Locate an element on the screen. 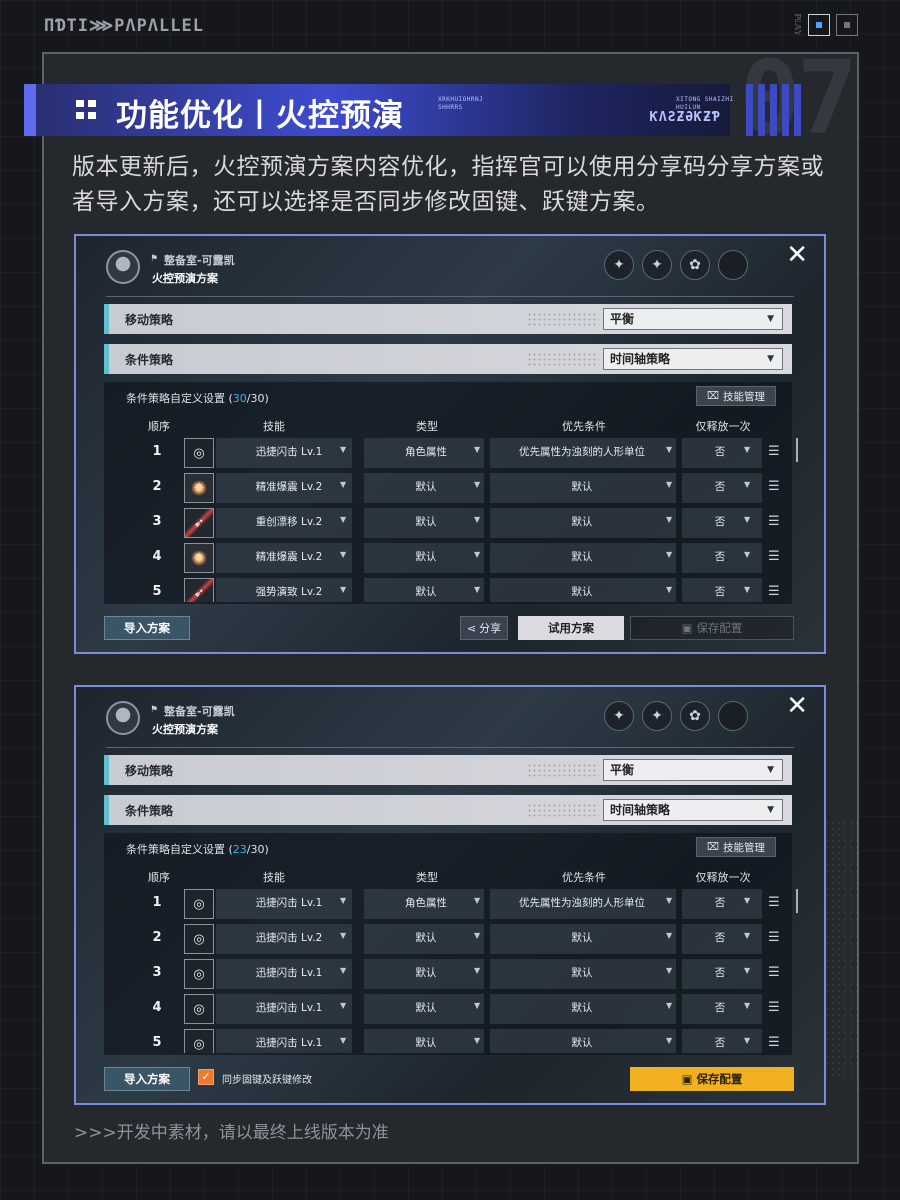 The width and height of the screenshot is (900, 1200). try-plan-button: 试用方案 is located at coordinates (571, 628).